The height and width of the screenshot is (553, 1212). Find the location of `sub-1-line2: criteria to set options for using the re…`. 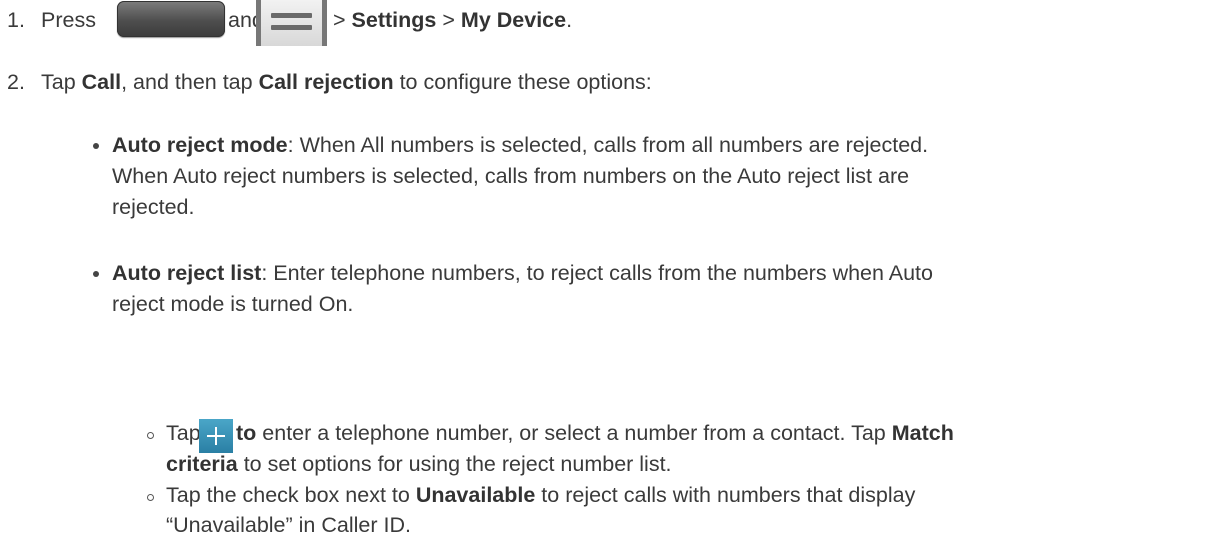

sub-1-line2: criteria to set options for using the re… is located at coordinates (419, 464).